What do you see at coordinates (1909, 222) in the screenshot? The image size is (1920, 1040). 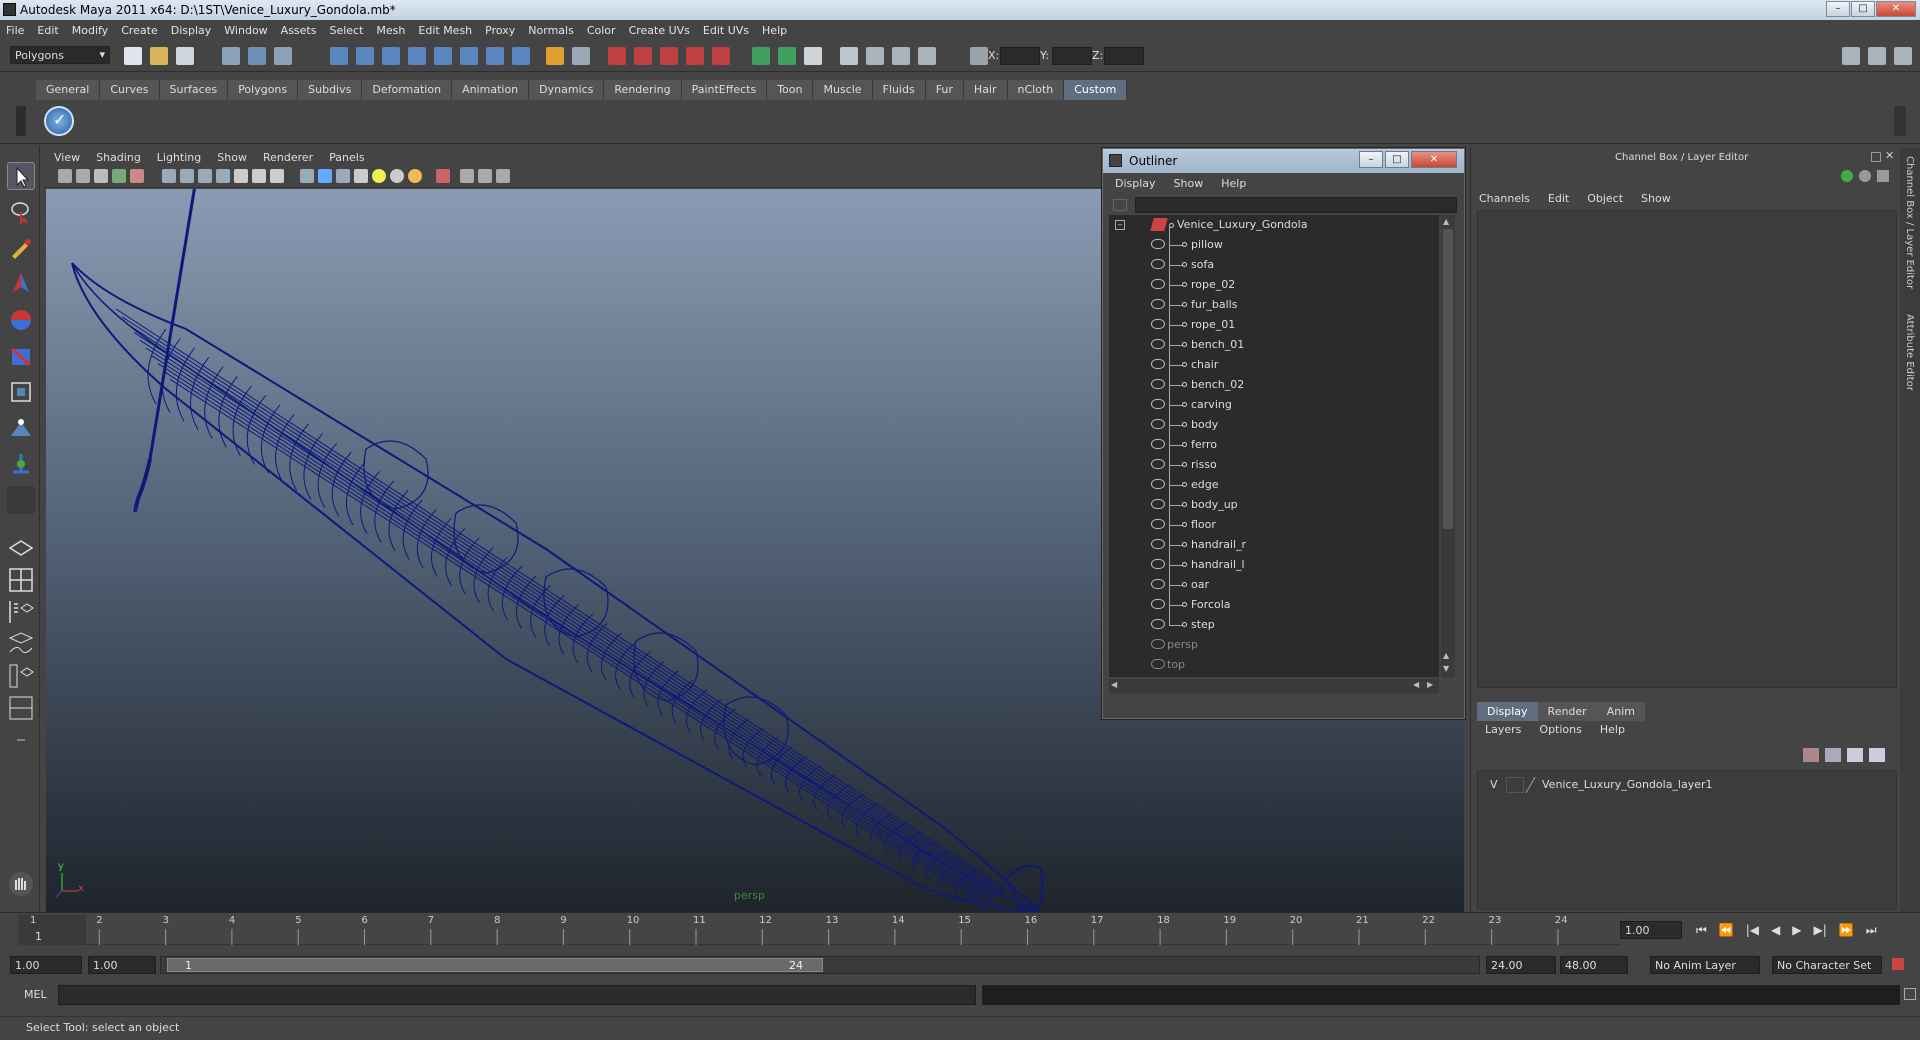 I see `side-tab-channel-box: Channel Box / Layer Editor` at bounding box center [1909, 222].